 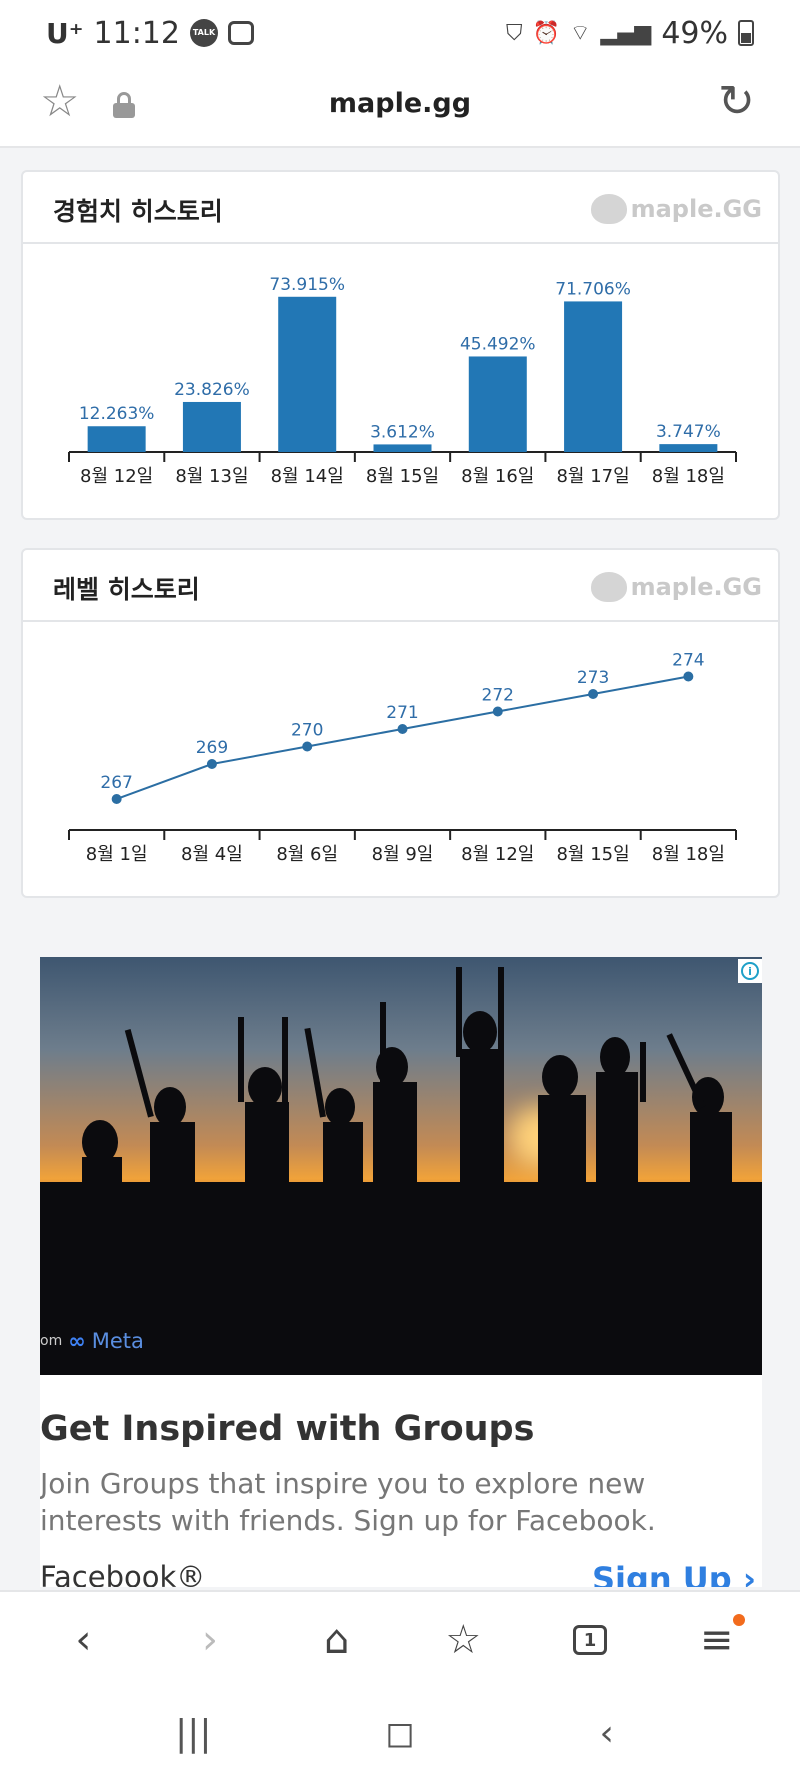 What do you see at coordinates (203, 33) in the screenshot?
I see `kakaotalk-icon: TALK` at bounding box center [203, 33].